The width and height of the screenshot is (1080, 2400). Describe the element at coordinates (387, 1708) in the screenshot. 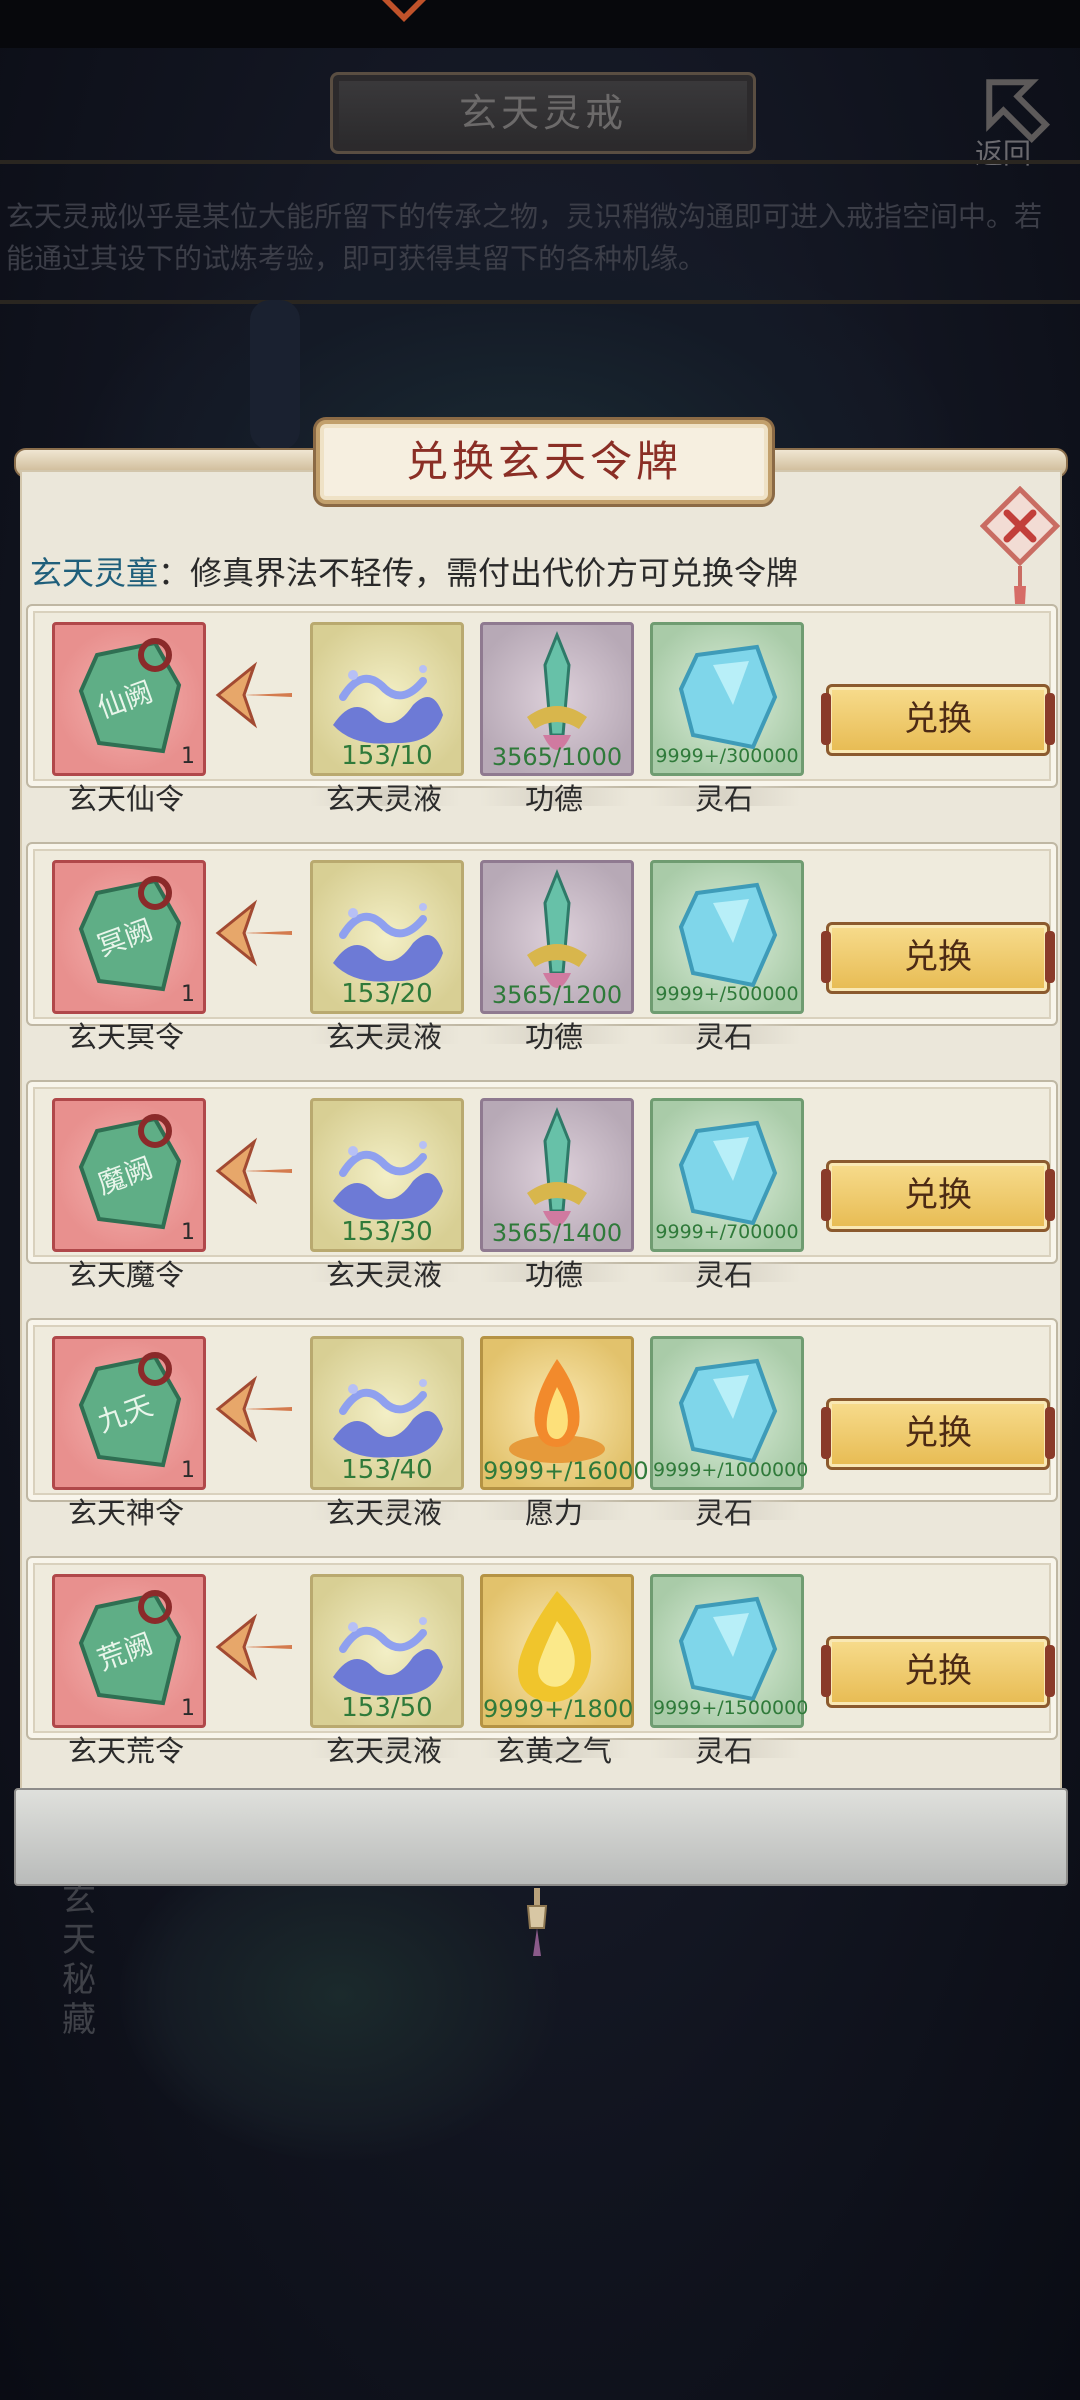

I see `cost-requirement: 153/50` at that location.